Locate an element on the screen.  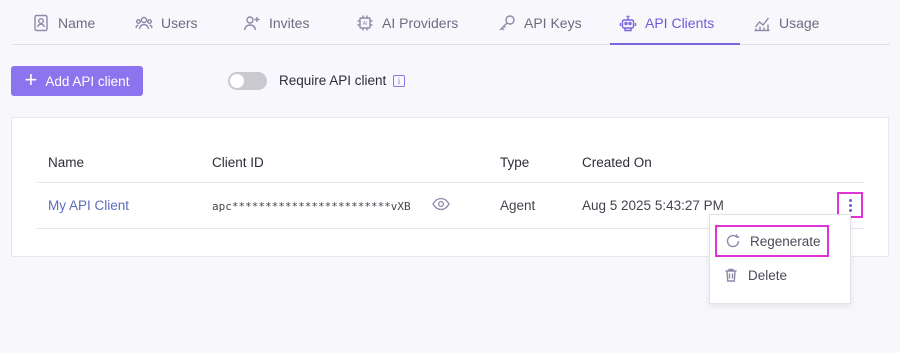
client-type-value: Agent is located at coordinates (518, 205).